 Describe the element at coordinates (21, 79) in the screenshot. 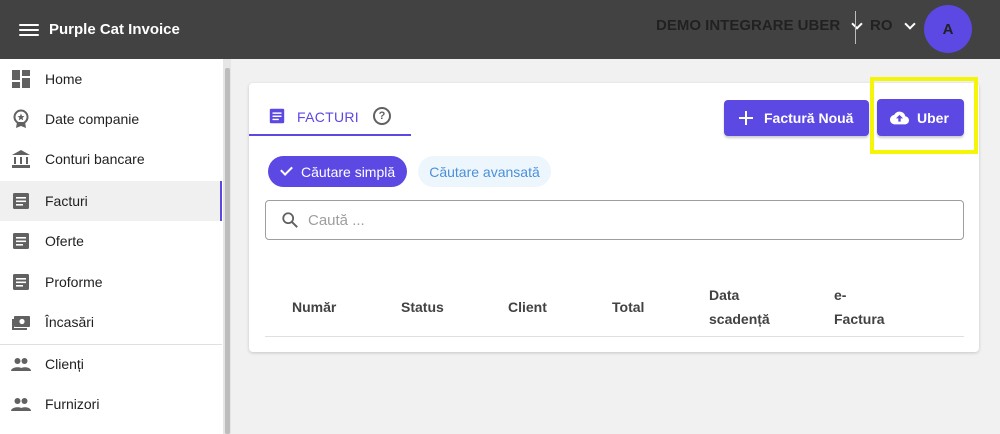

I see `dashboard-icon` at that location.